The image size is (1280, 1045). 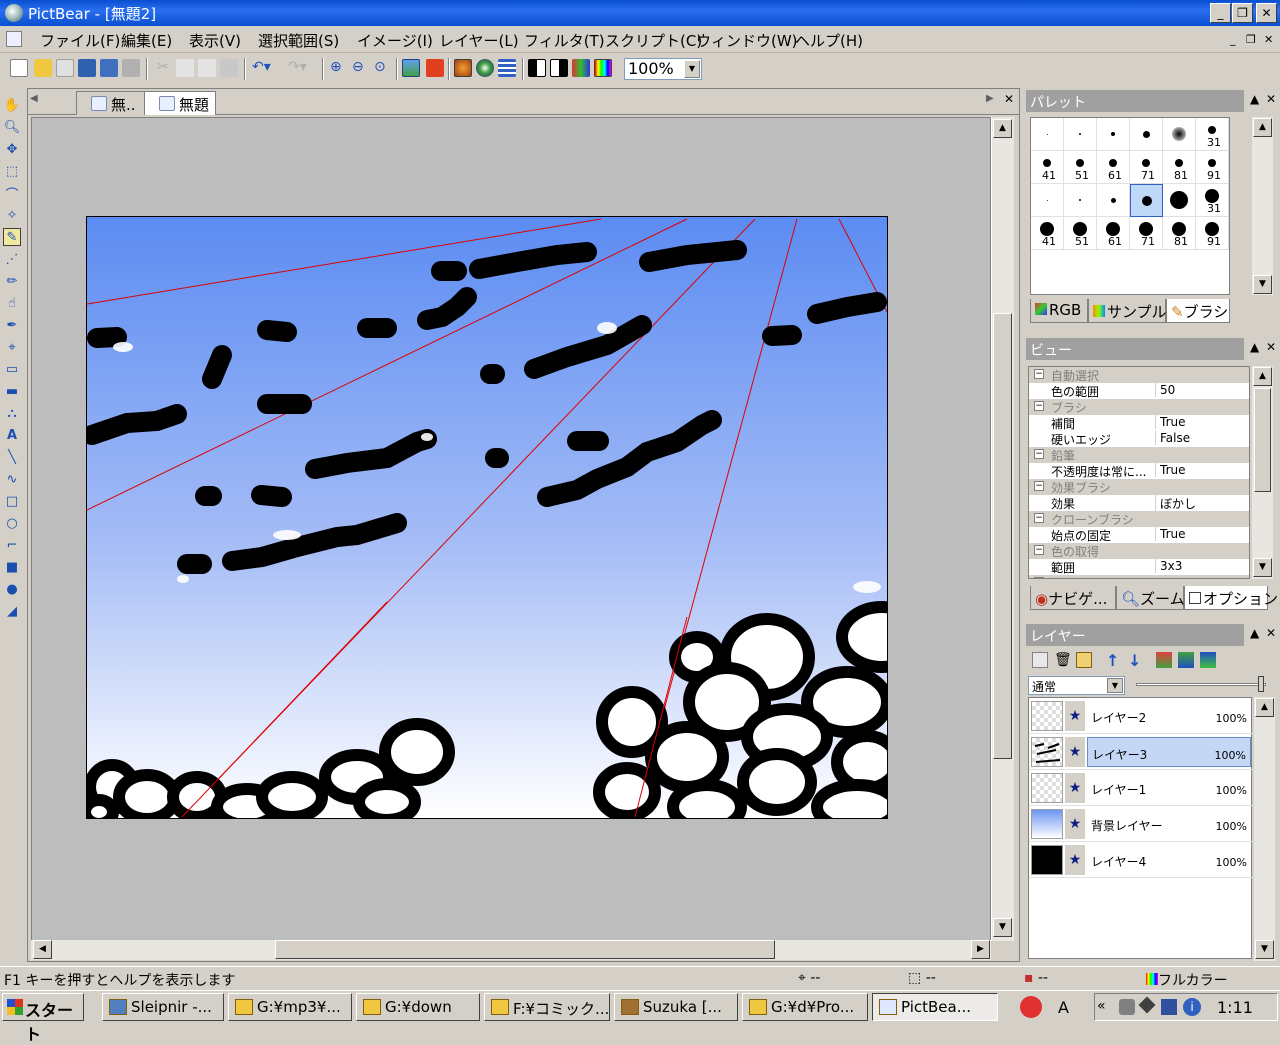 I want to click on tab-rgb: RGB, so click(x=1059, y=311).